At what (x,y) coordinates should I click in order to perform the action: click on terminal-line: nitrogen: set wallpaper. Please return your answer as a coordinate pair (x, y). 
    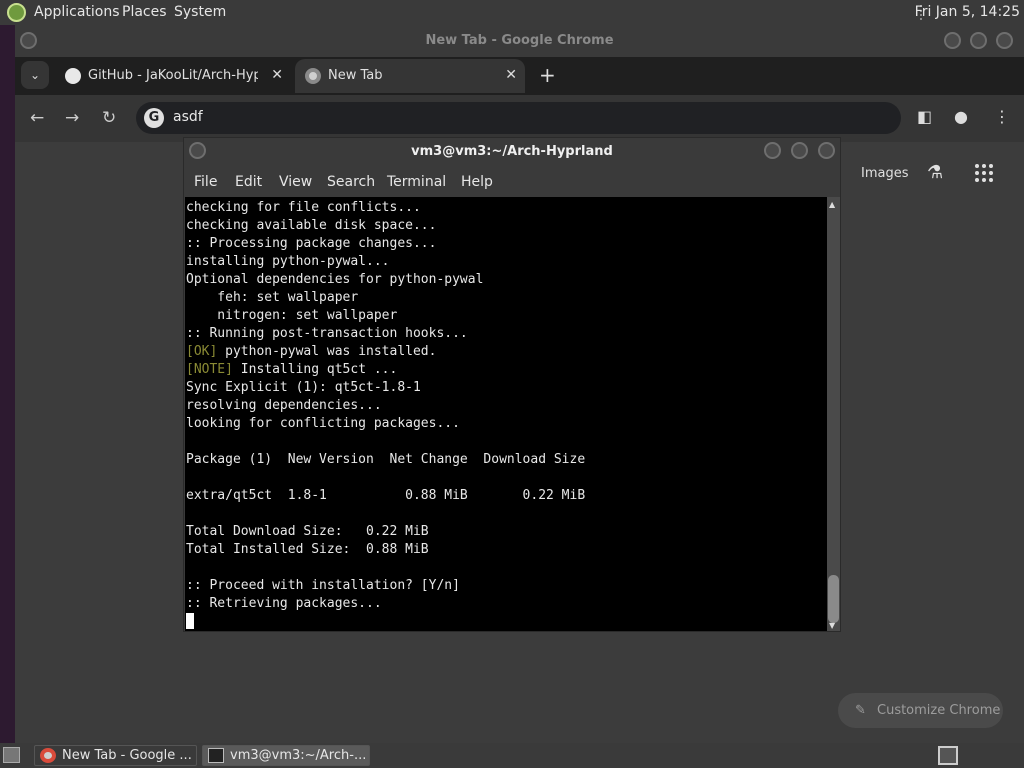
    Looking at the image, I should click on (292, 315).